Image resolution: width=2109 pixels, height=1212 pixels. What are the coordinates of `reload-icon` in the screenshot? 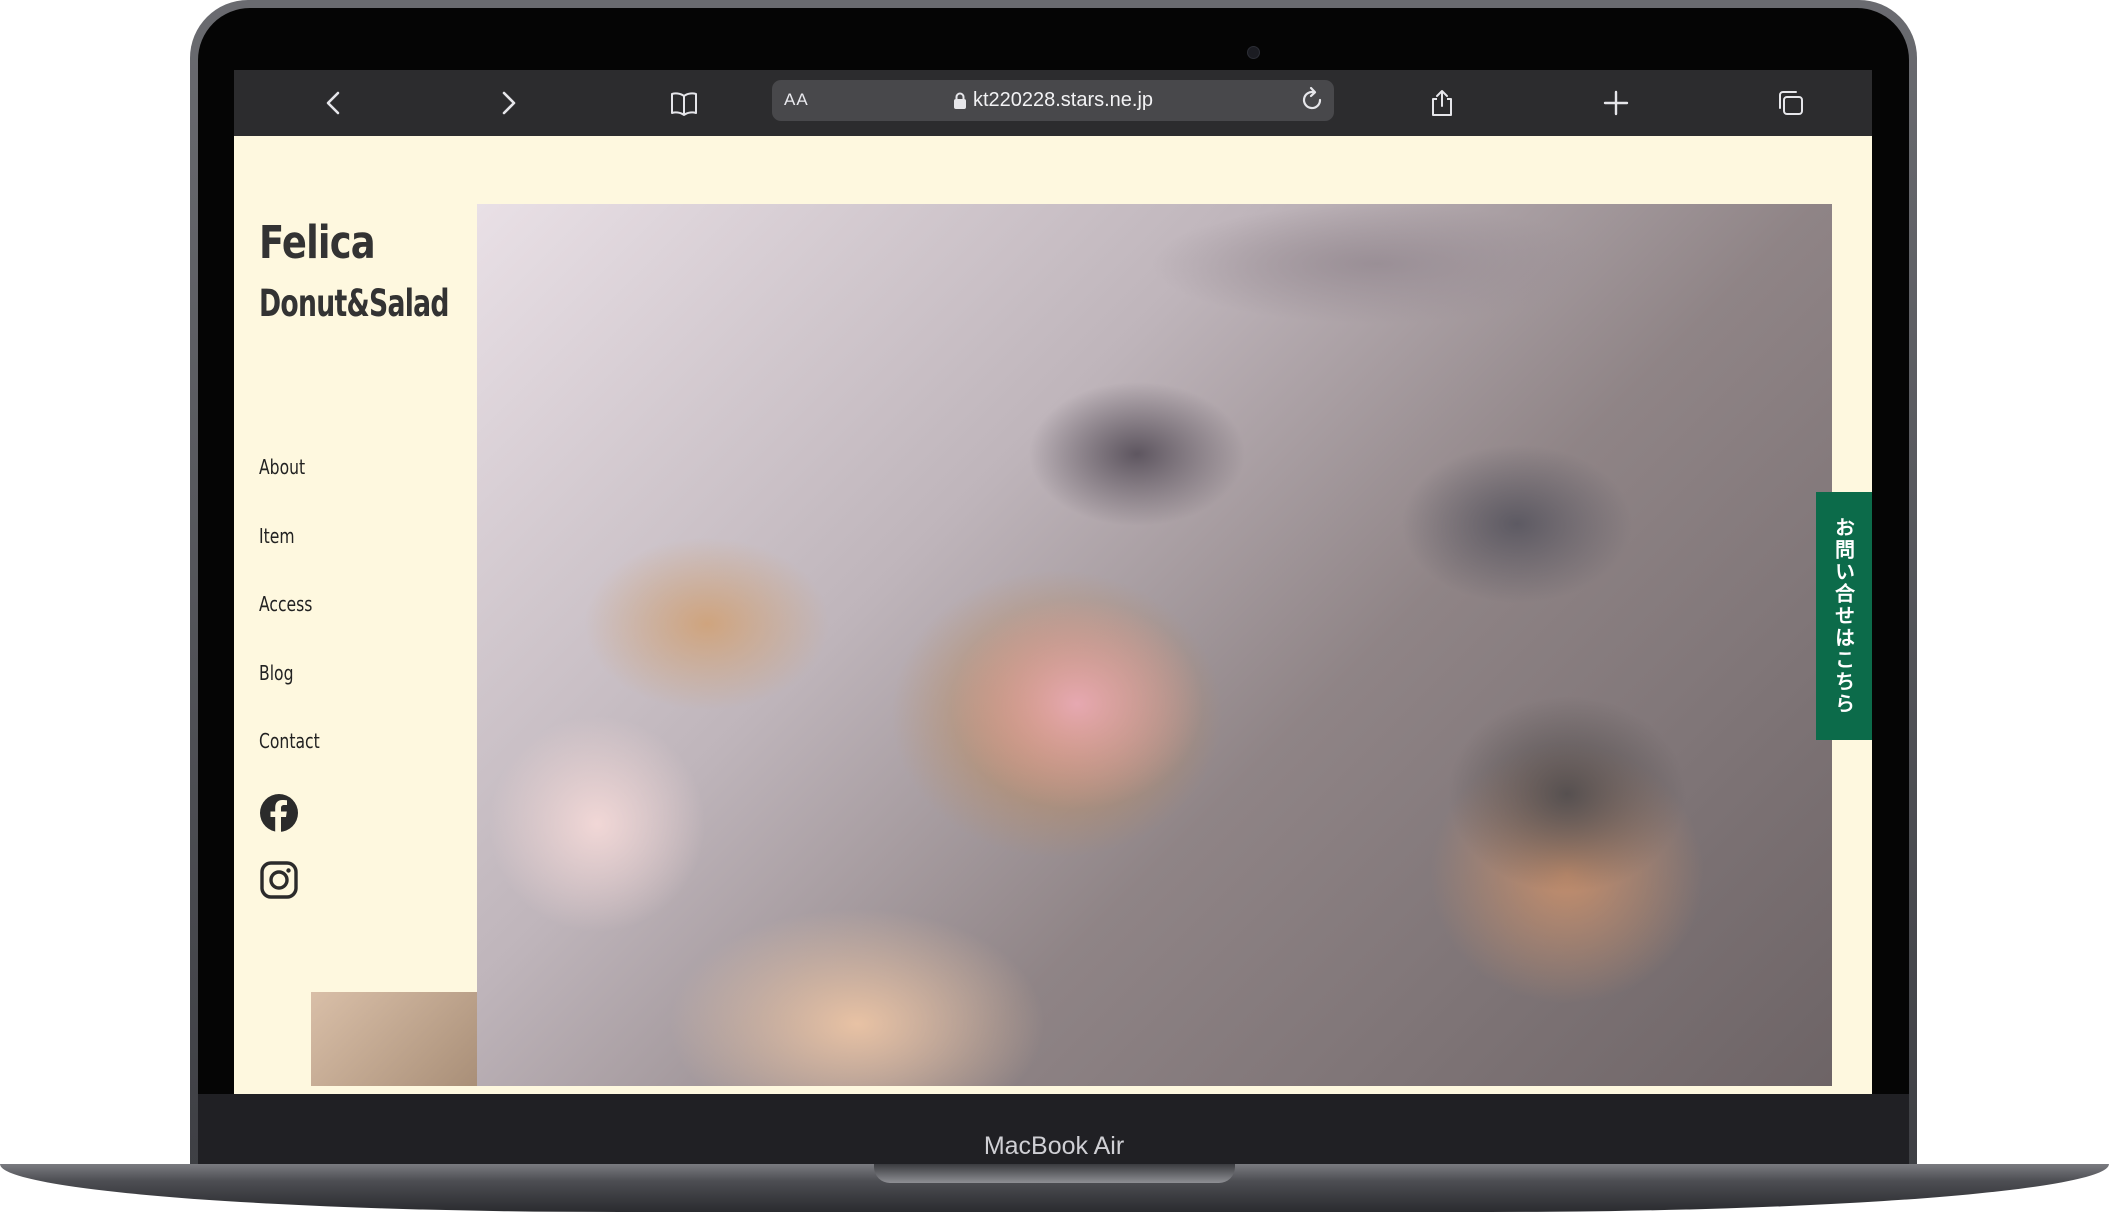 It's located at (1312, 98).